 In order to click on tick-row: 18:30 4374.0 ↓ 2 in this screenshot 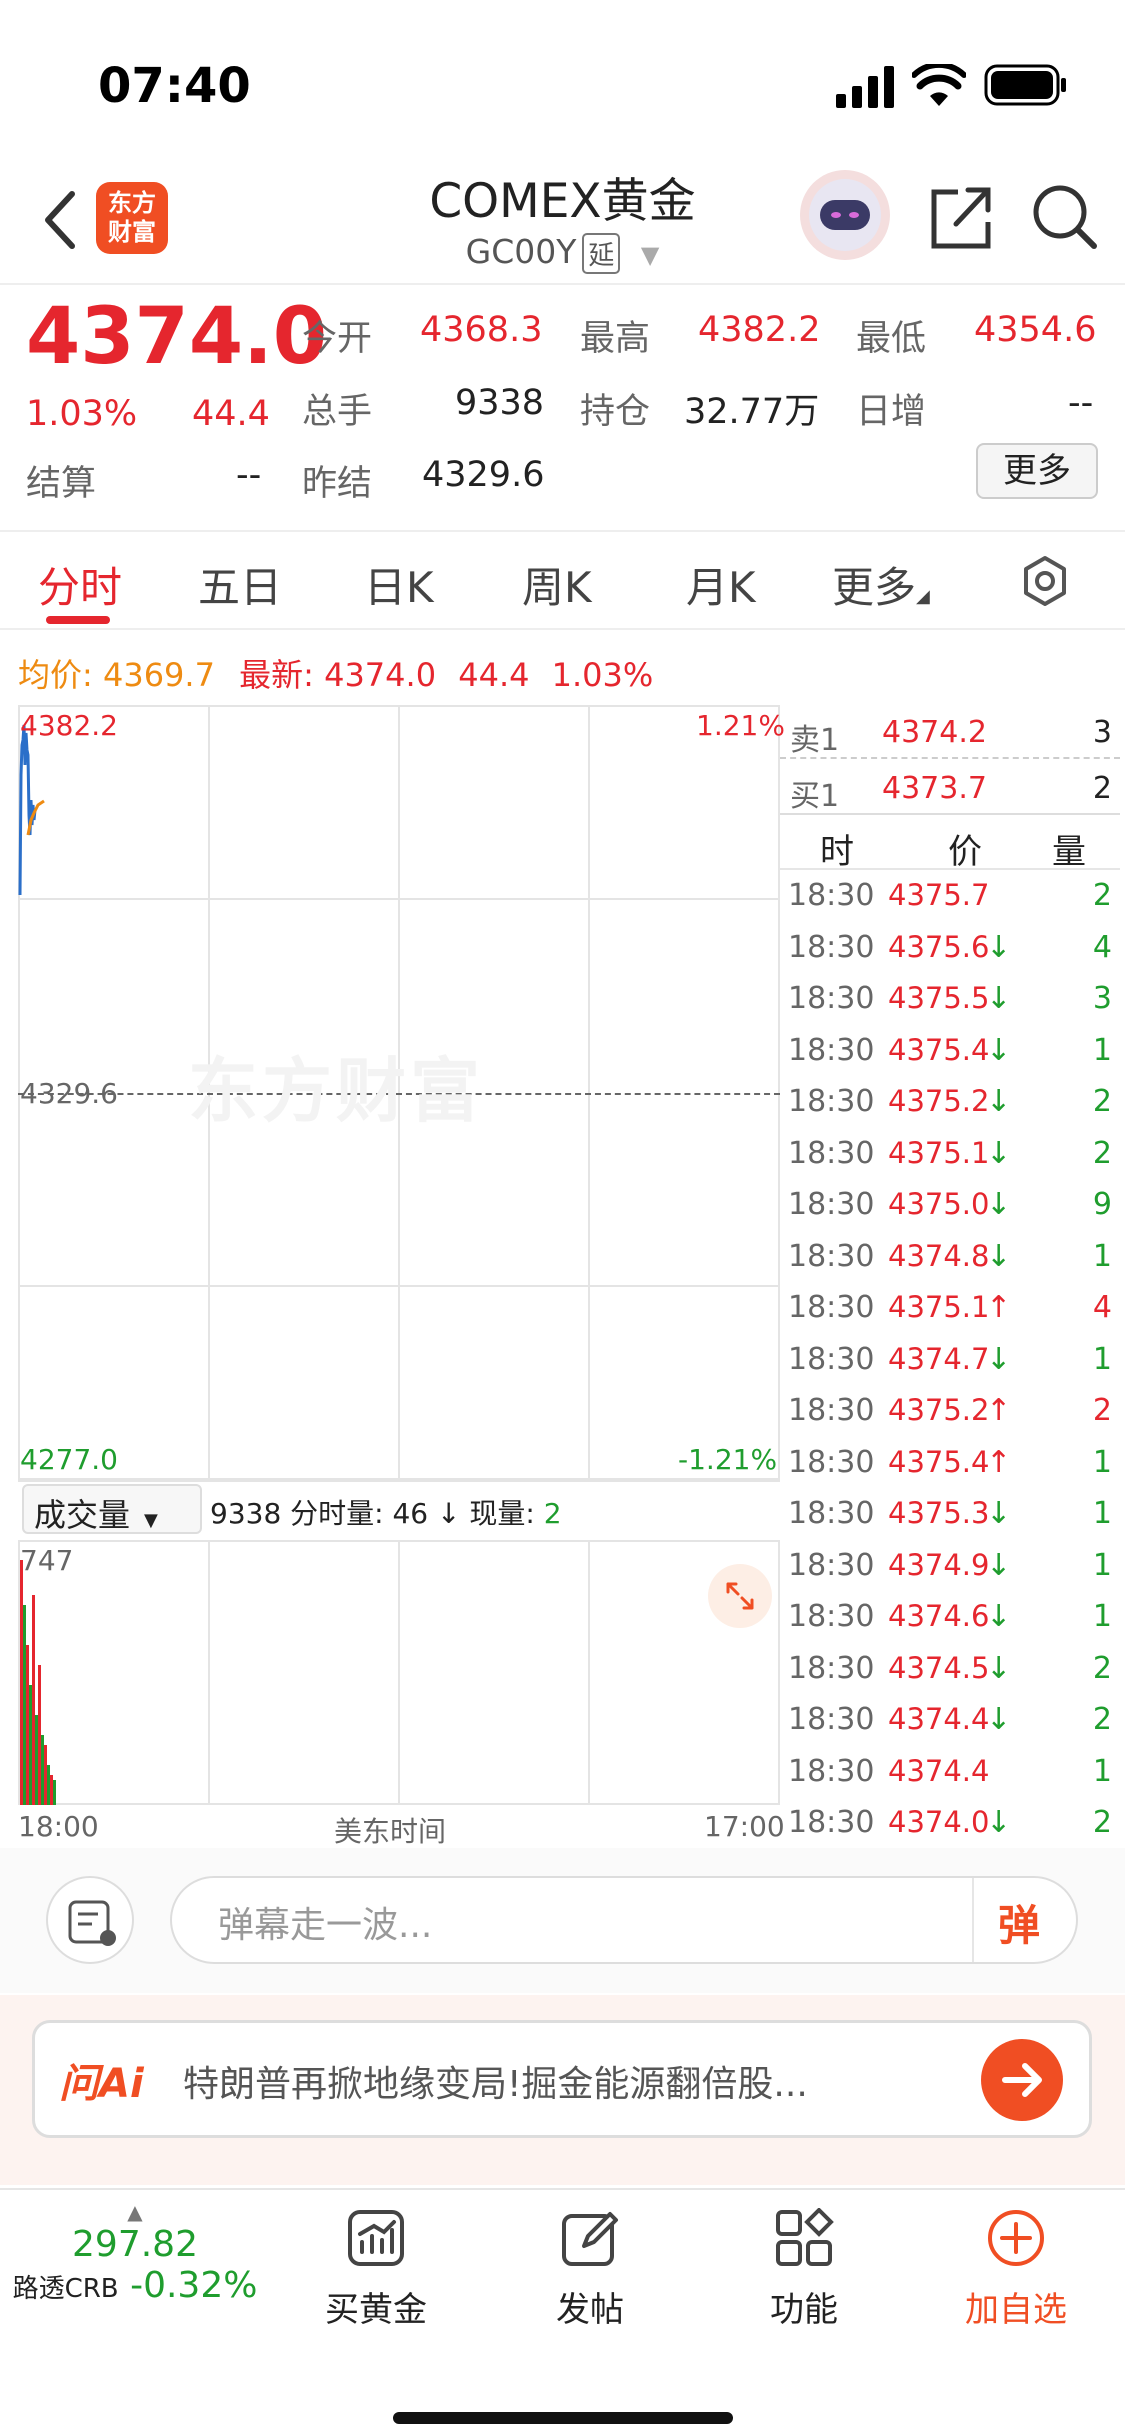, I will do `click(950, 1823)`.